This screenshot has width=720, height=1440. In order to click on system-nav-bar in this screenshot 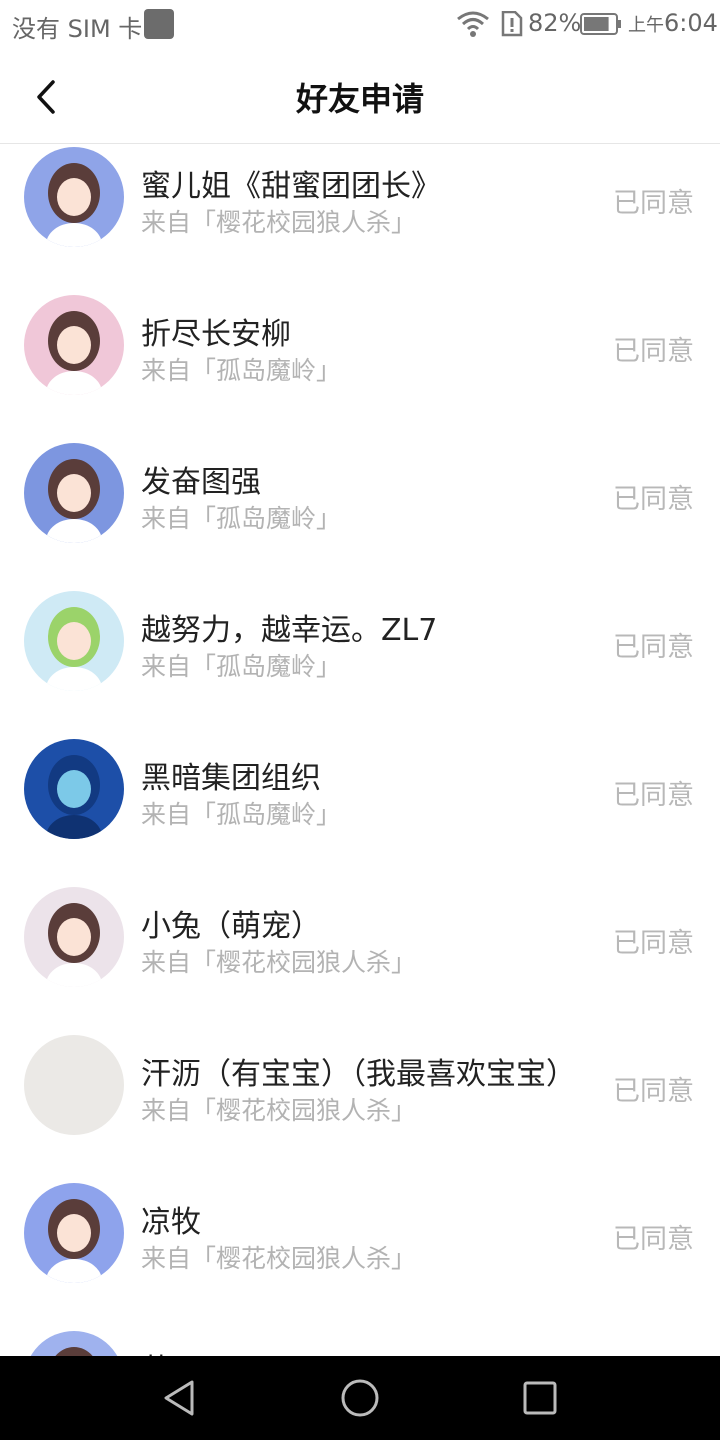, I will do `click(360, 1398)`.